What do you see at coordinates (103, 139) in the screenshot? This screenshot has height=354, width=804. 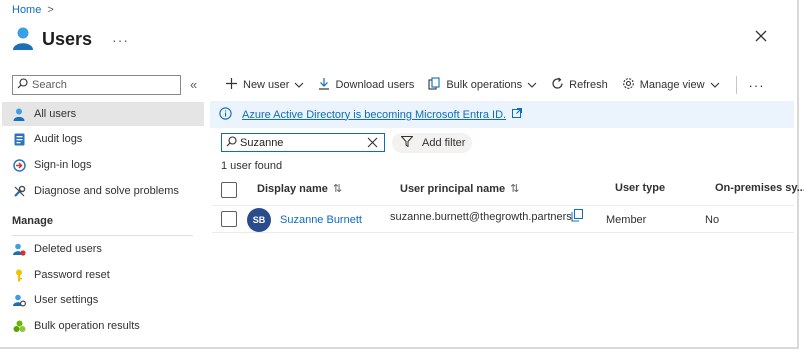 I see `sidebar-item-audit-logs: Audit logs` at bounding box center [103, 139].